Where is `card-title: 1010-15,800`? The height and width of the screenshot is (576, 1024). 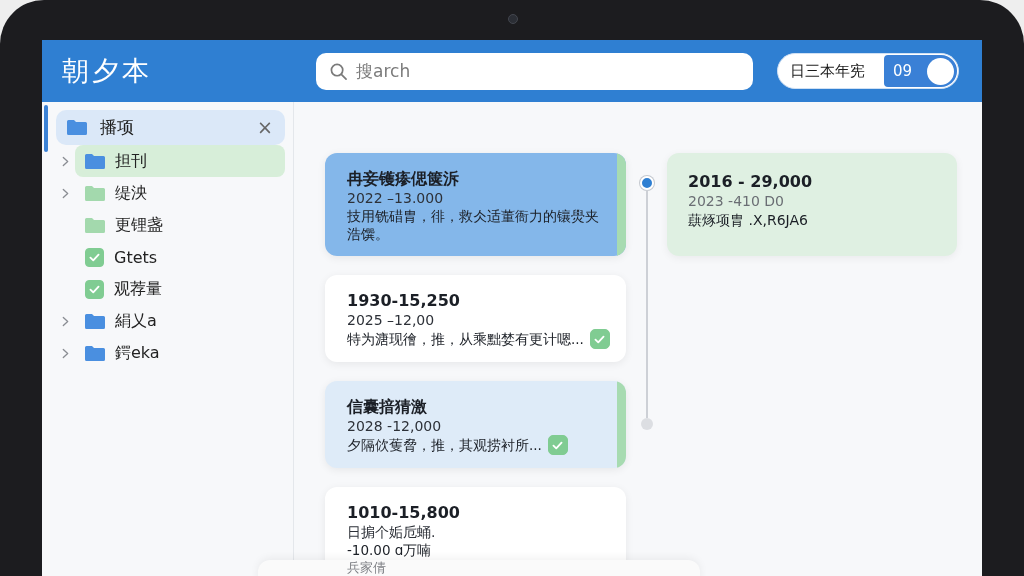
card-title: 1010-15,800 is located at coordinates (404, 513).